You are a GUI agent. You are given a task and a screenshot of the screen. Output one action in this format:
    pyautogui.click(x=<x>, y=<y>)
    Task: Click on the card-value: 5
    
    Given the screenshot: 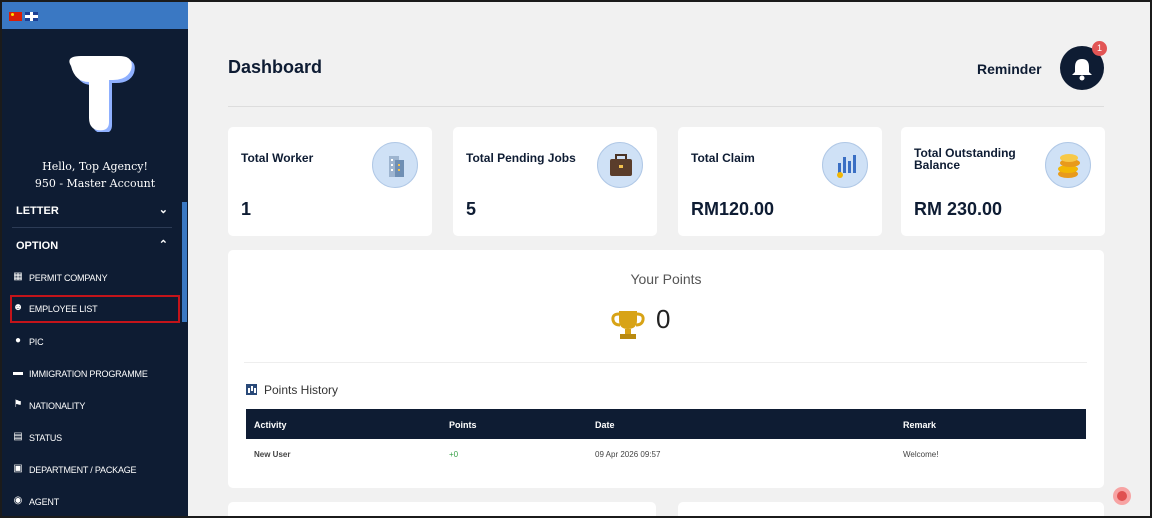 What is the action you would take?
    pyautogui.click(x=471, y=209)
    